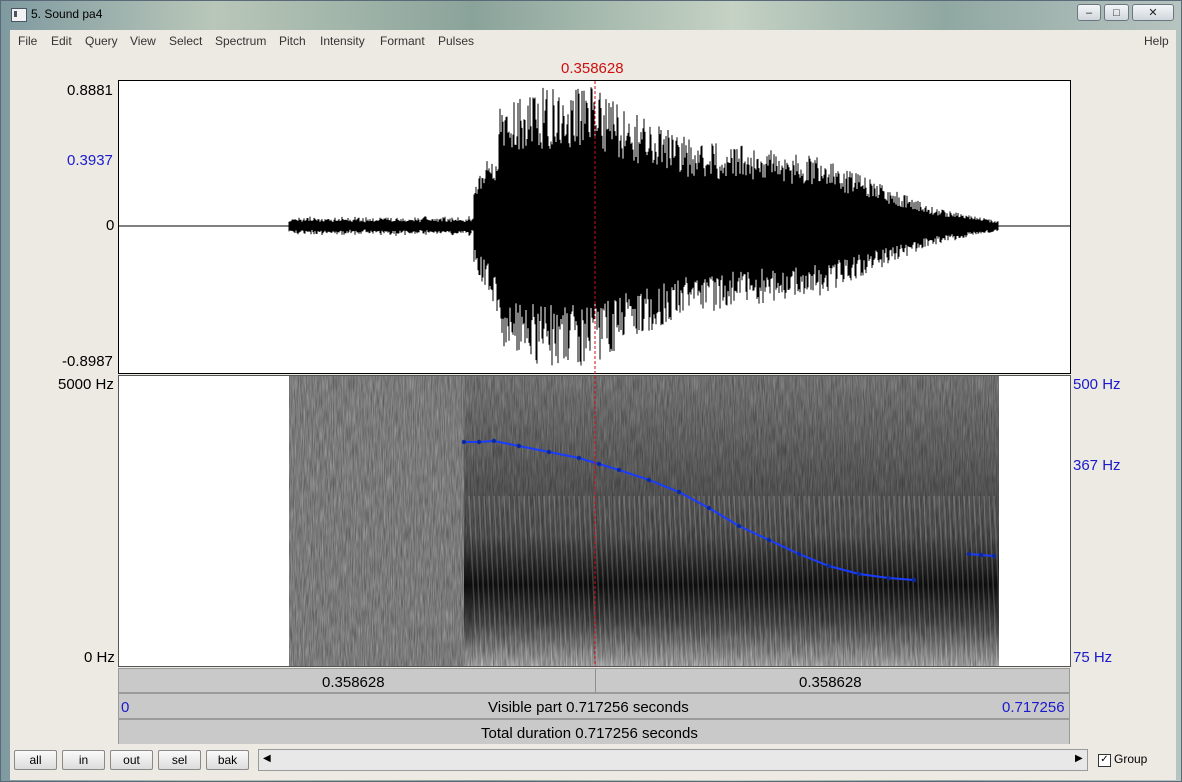  I want to click on close-button: ✕, so click(1153, 12).